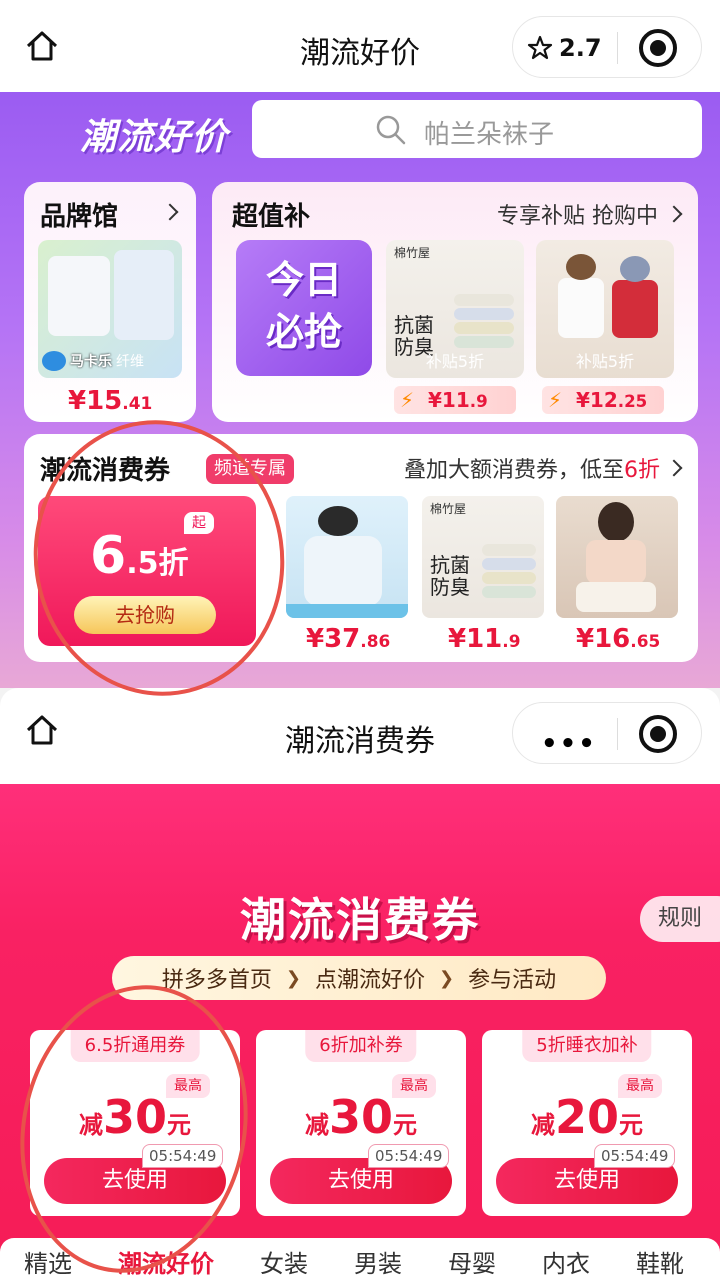 The height and width of the screenshot is (1281, 720). What do you see at coordinates (135, 1046) in the screenshot?
I see `coupon-type: 6.5折通用券` at bounding box center [135, 1046].